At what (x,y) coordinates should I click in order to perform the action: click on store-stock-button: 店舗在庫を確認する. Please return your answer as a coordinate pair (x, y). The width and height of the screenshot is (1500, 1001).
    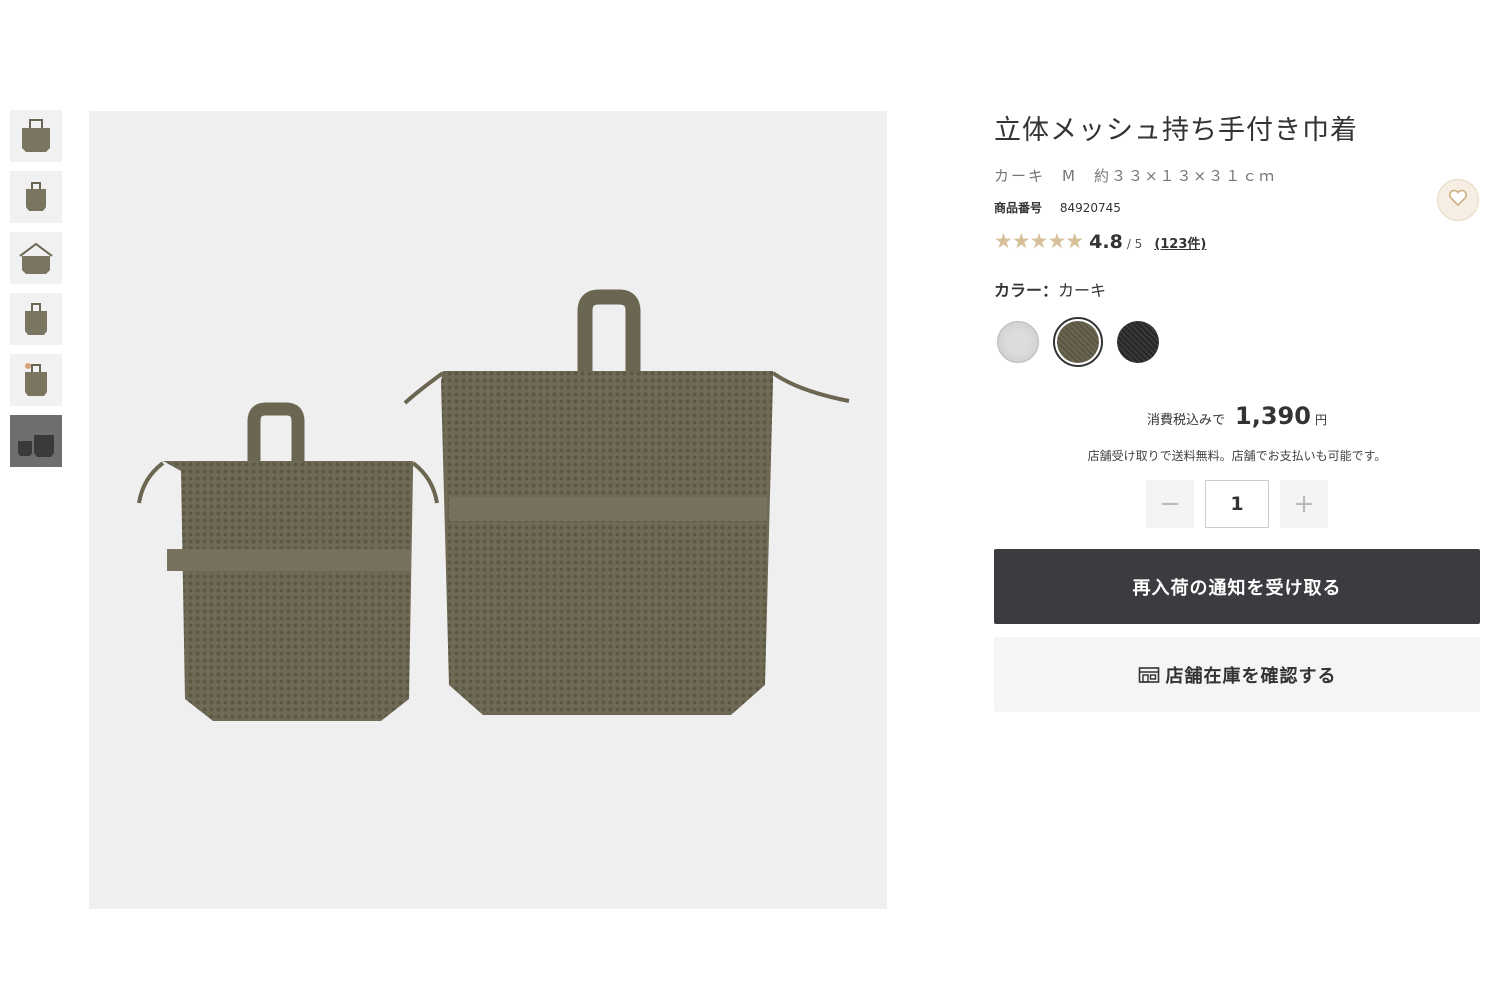
    Looking at the image, I should click on (1237, 674).